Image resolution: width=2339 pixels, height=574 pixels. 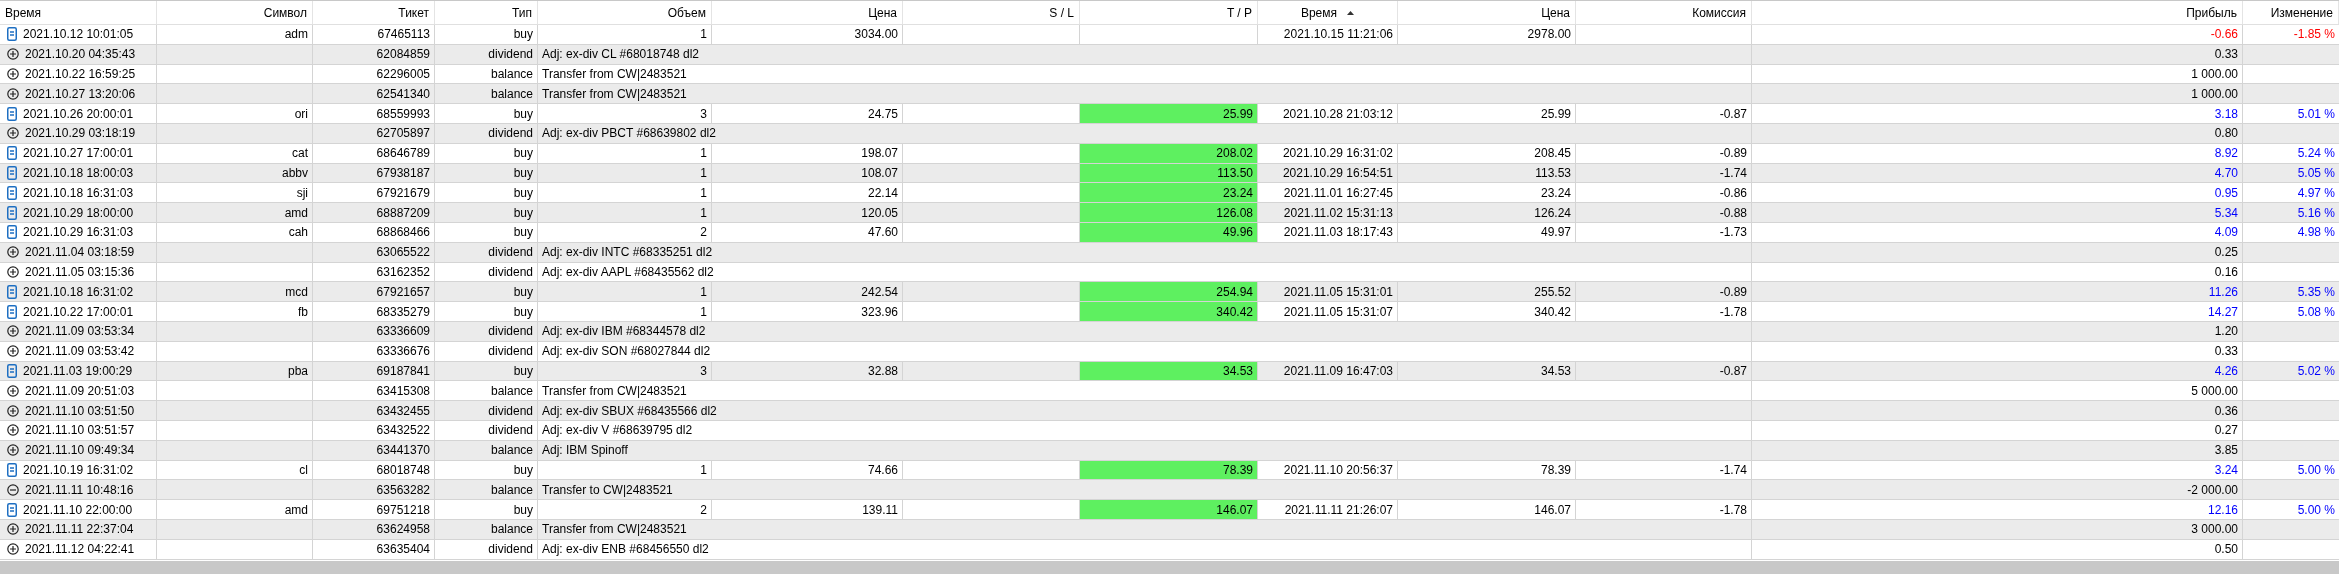 I want to click on table-cell: 23.24, so click(x=1169, y=193).